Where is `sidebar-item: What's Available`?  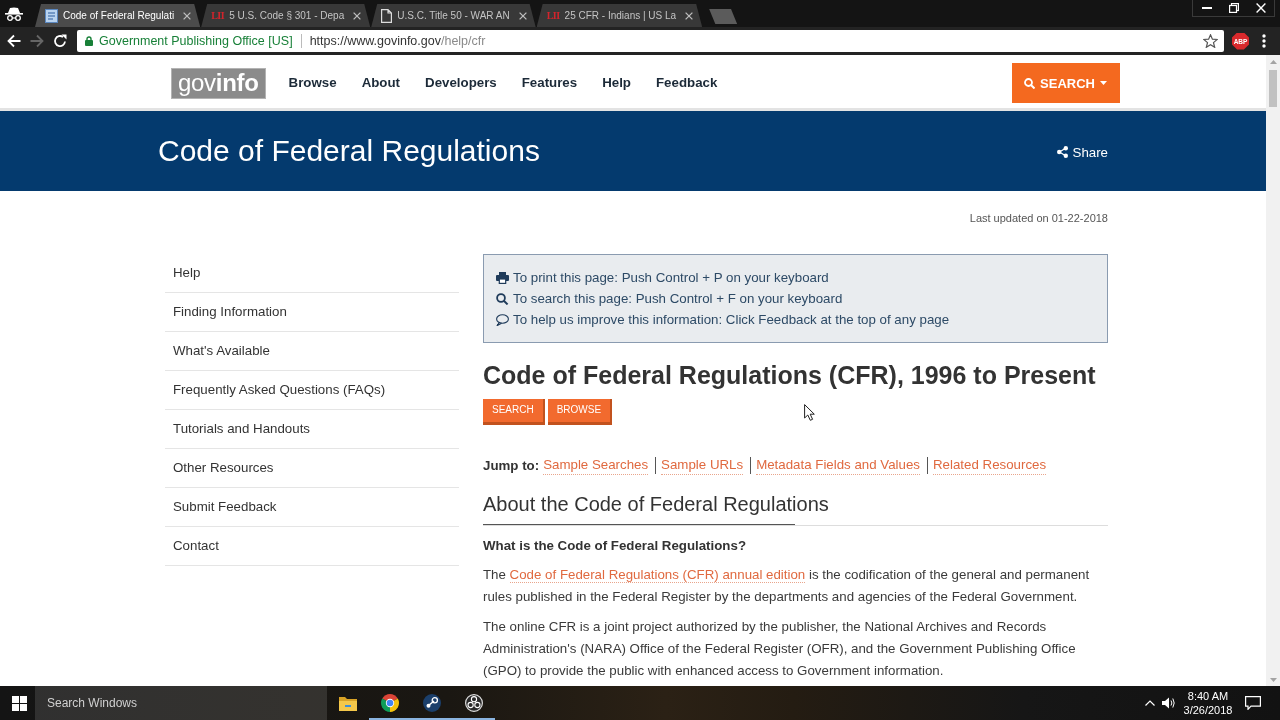
sidebar-item: What's Available is located at coordinates (312, 351).